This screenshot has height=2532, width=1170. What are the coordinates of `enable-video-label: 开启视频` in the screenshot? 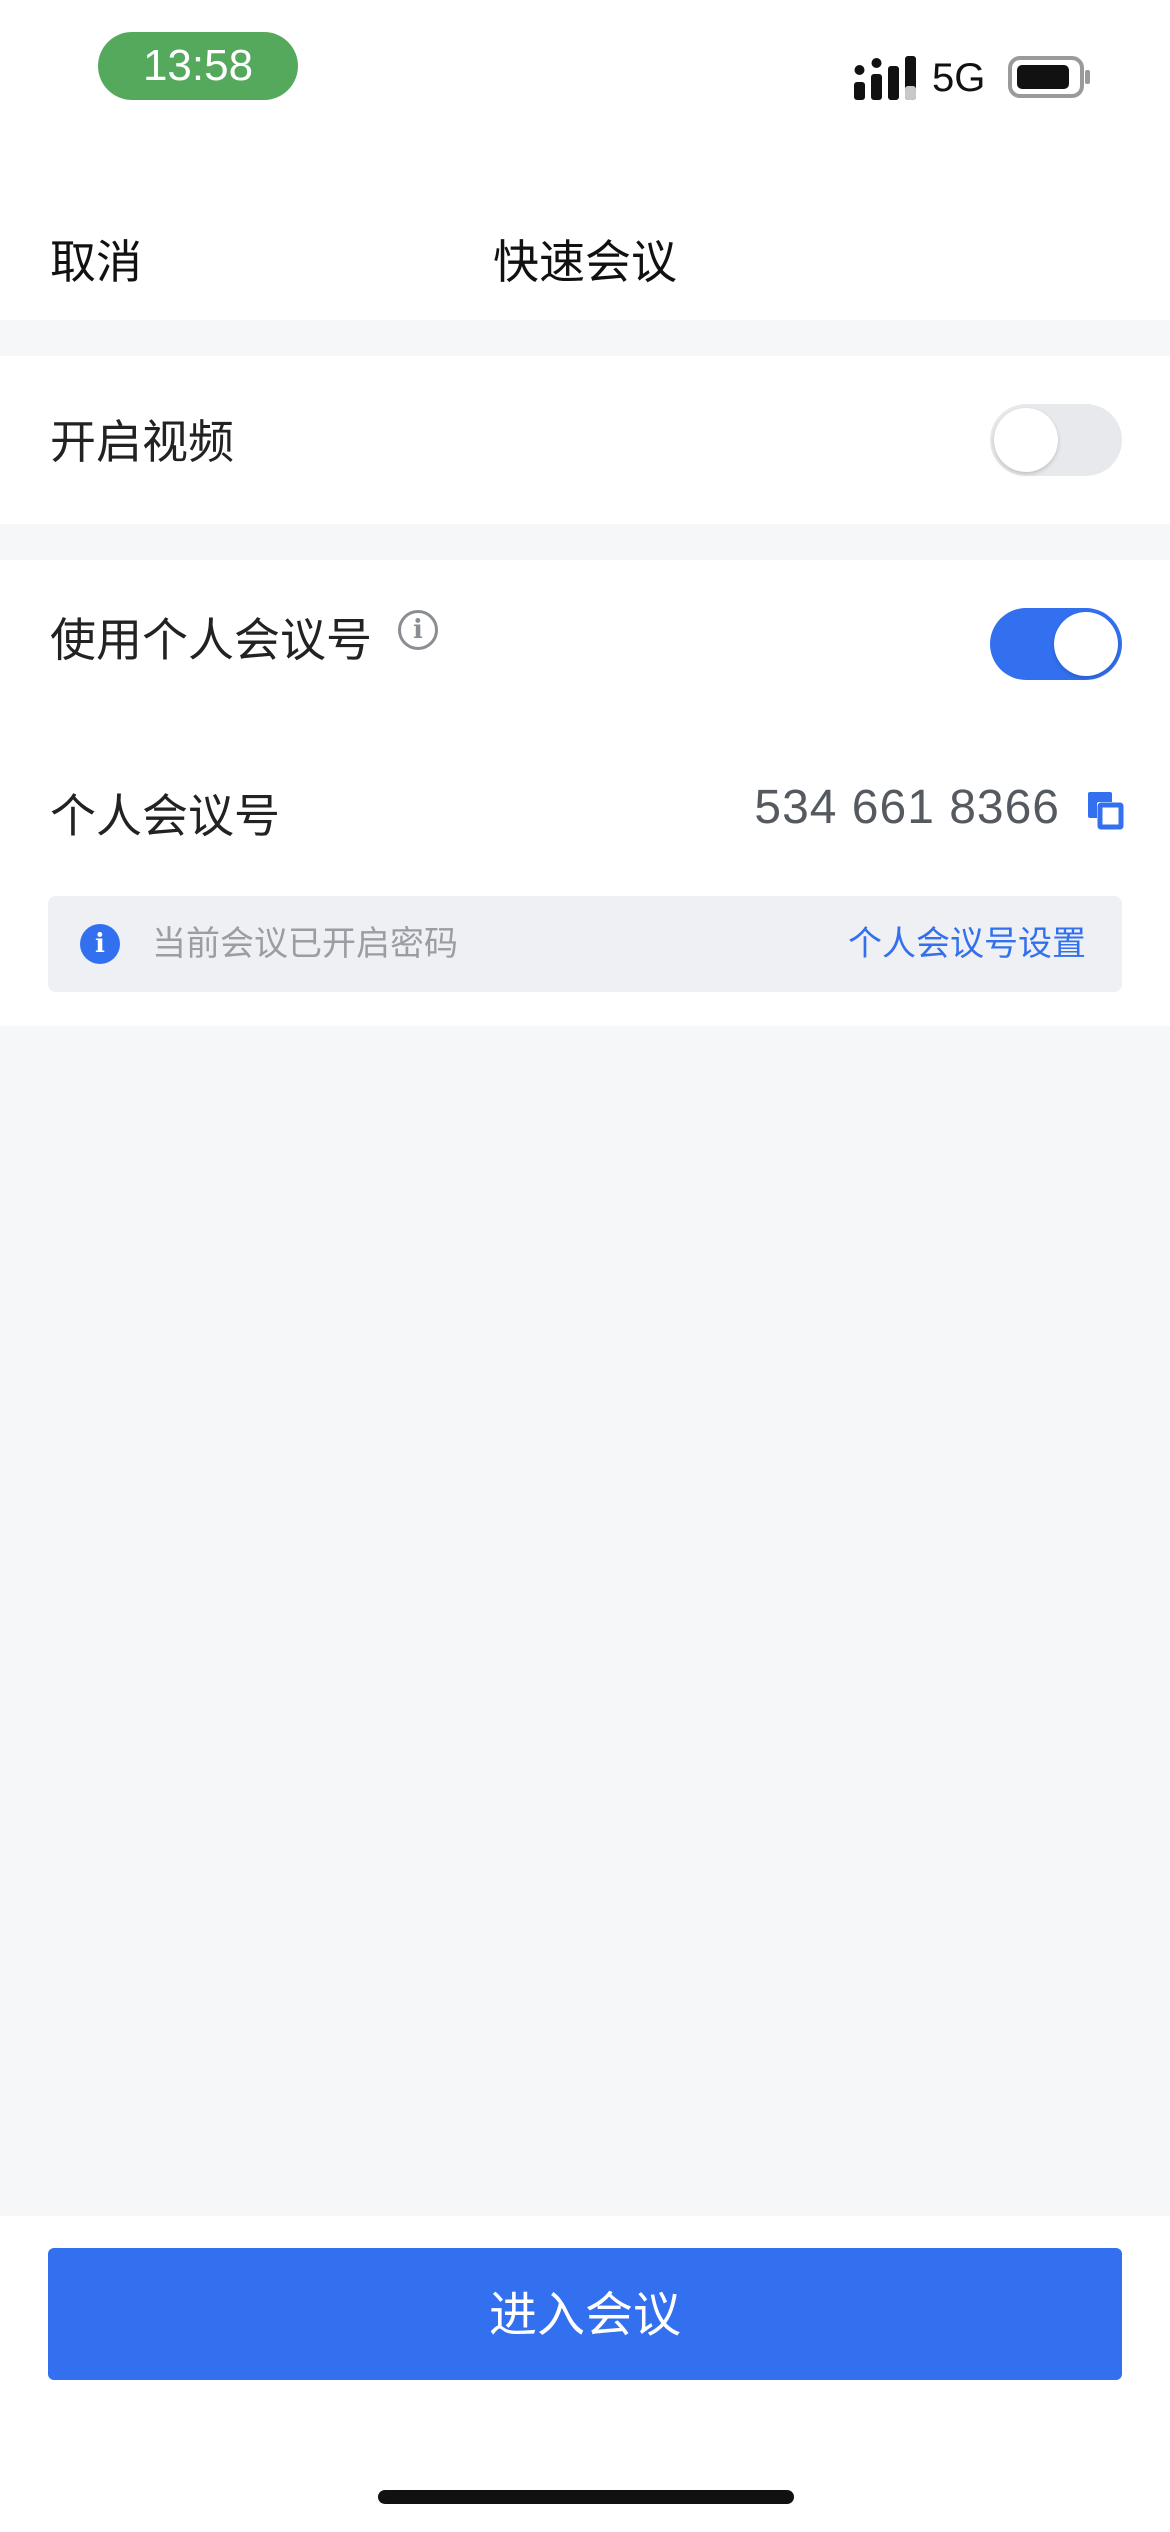 It's located at (142, 442).